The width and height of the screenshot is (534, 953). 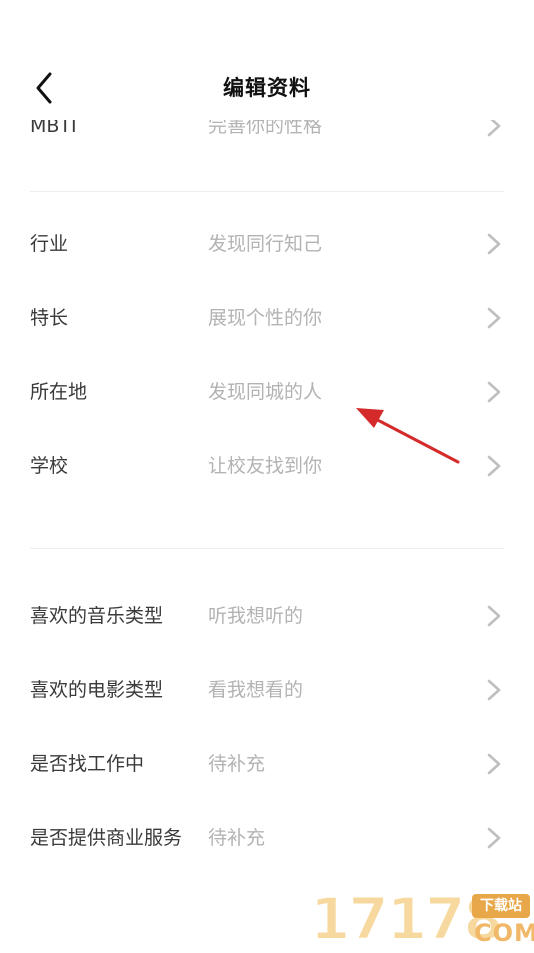 I want to click on row-value: 展现个性的你, so click(x=265, y=318).